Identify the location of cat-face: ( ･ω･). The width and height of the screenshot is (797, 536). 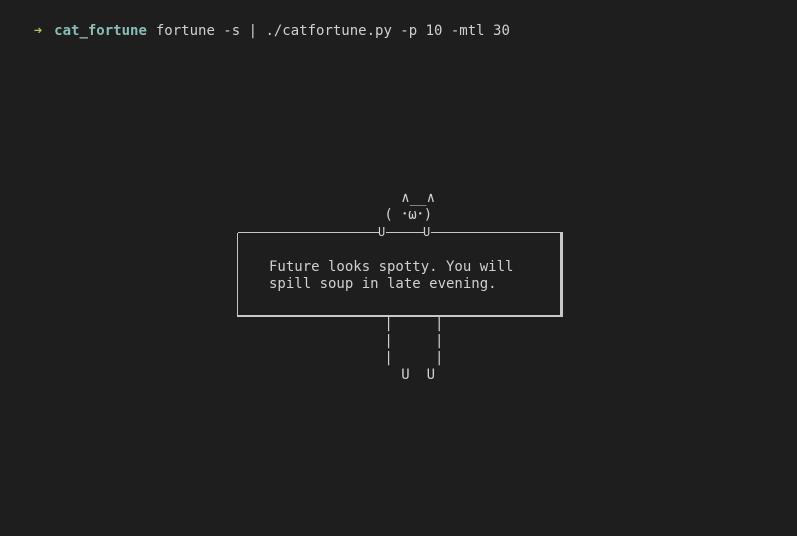
(404, 215).